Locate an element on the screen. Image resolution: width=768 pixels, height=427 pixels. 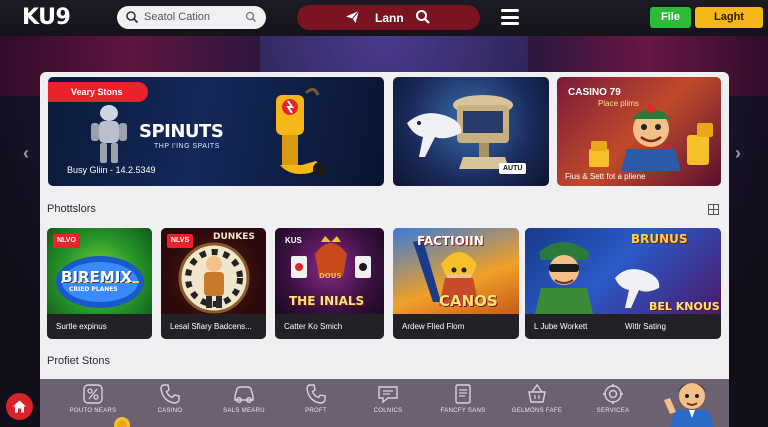
game-caption: Witlr Sating is located at coordinates (672, 326).